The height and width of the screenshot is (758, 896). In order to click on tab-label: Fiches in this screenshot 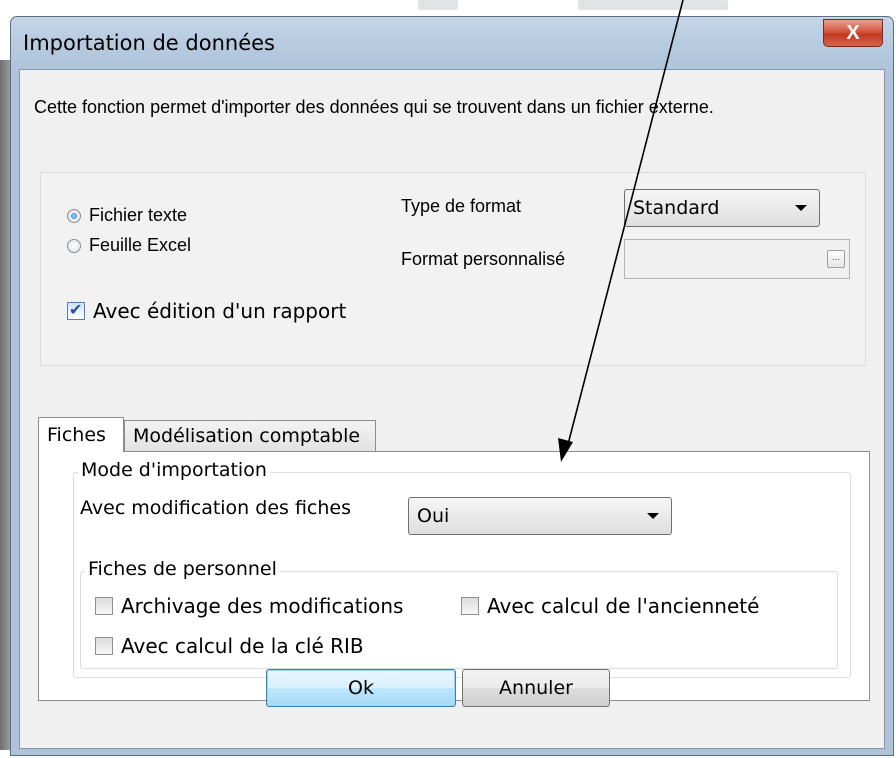, I will do `click(76, 435)`.